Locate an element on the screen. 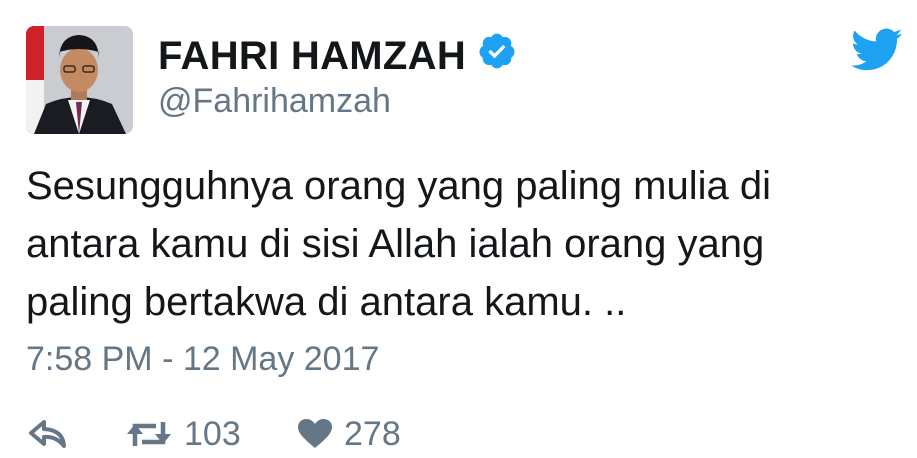 The height and width of the screenshot is (458, 917). retweet-icon is located at coordinates (149, 434).